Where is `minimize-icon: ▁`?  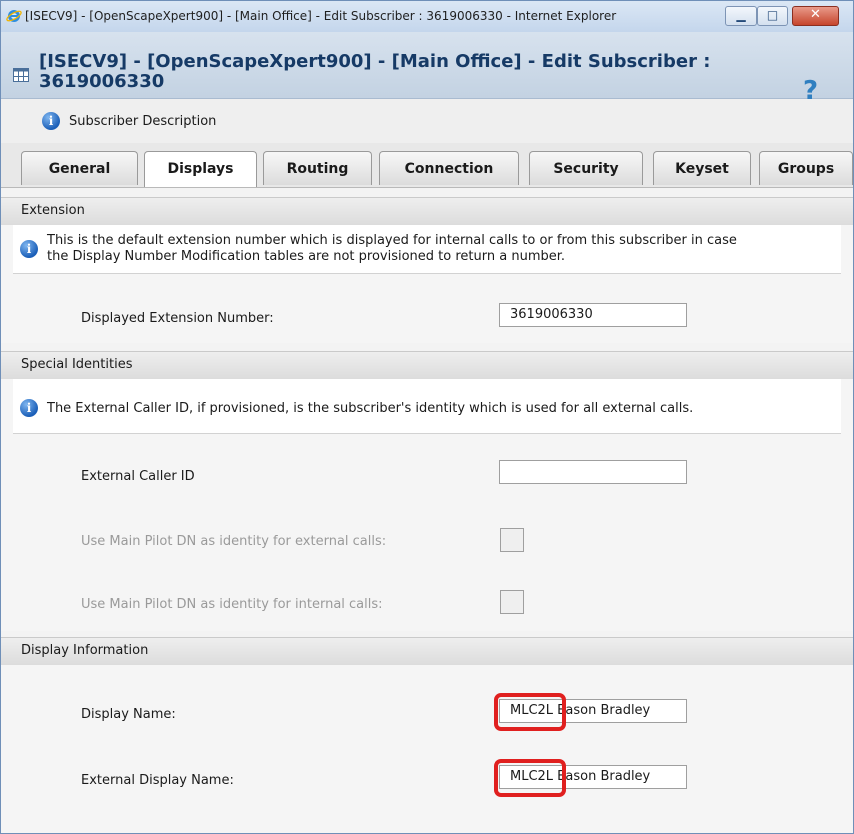
minimize-icon: ▁ is located at coordinates (741, 15).